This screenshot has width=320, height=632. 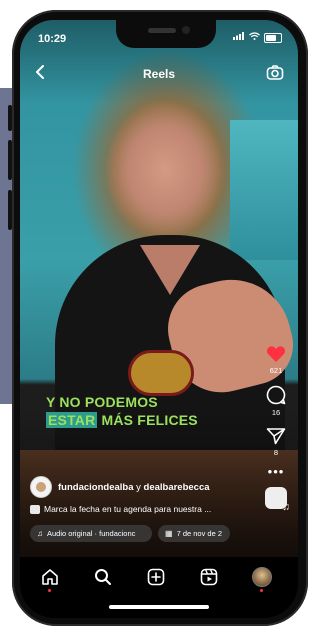 I want to click on video-caption: Y NO PODEMOS ESTAR MÁS FELICES, so click(x=122, y=411).